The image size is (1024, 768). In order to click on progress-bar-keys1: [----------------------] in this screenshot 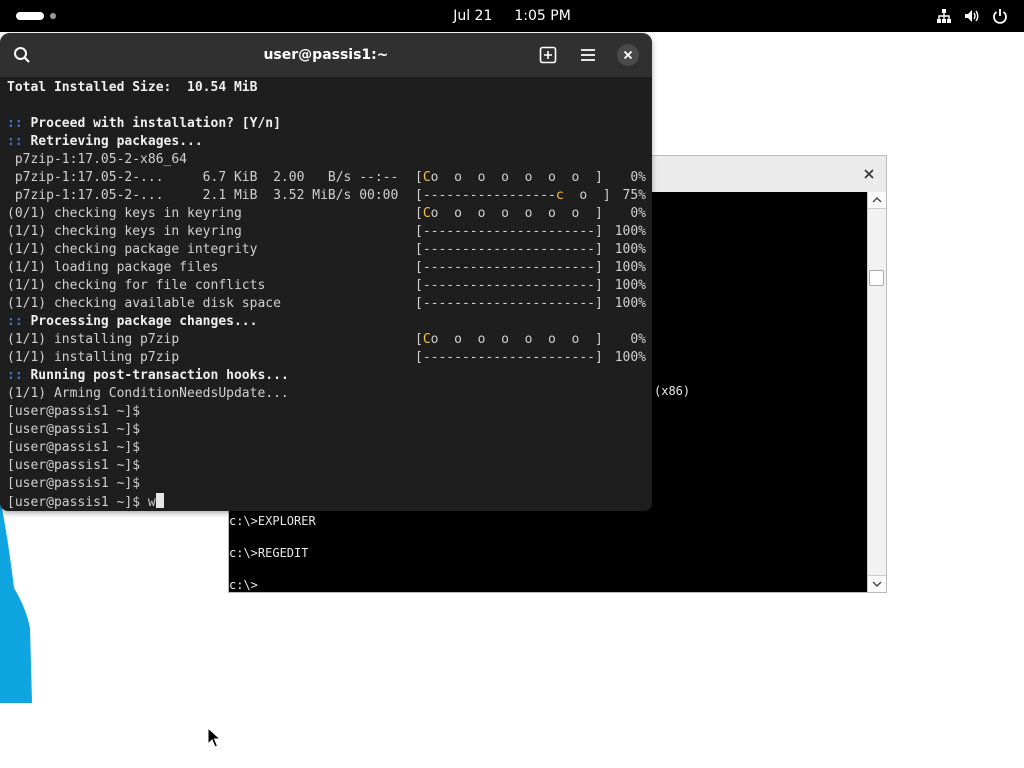, I will do `click(509, 231)`.